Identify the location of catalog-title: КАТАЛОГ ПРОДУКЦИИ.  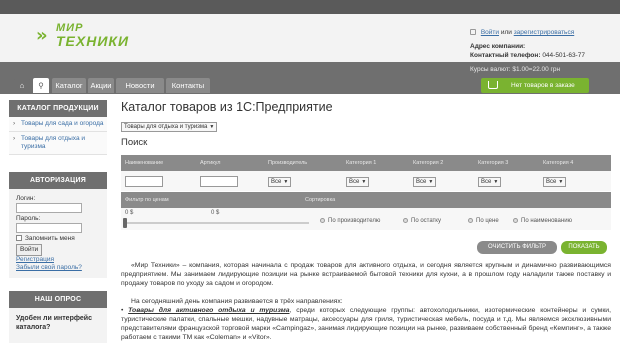
(58, 108).